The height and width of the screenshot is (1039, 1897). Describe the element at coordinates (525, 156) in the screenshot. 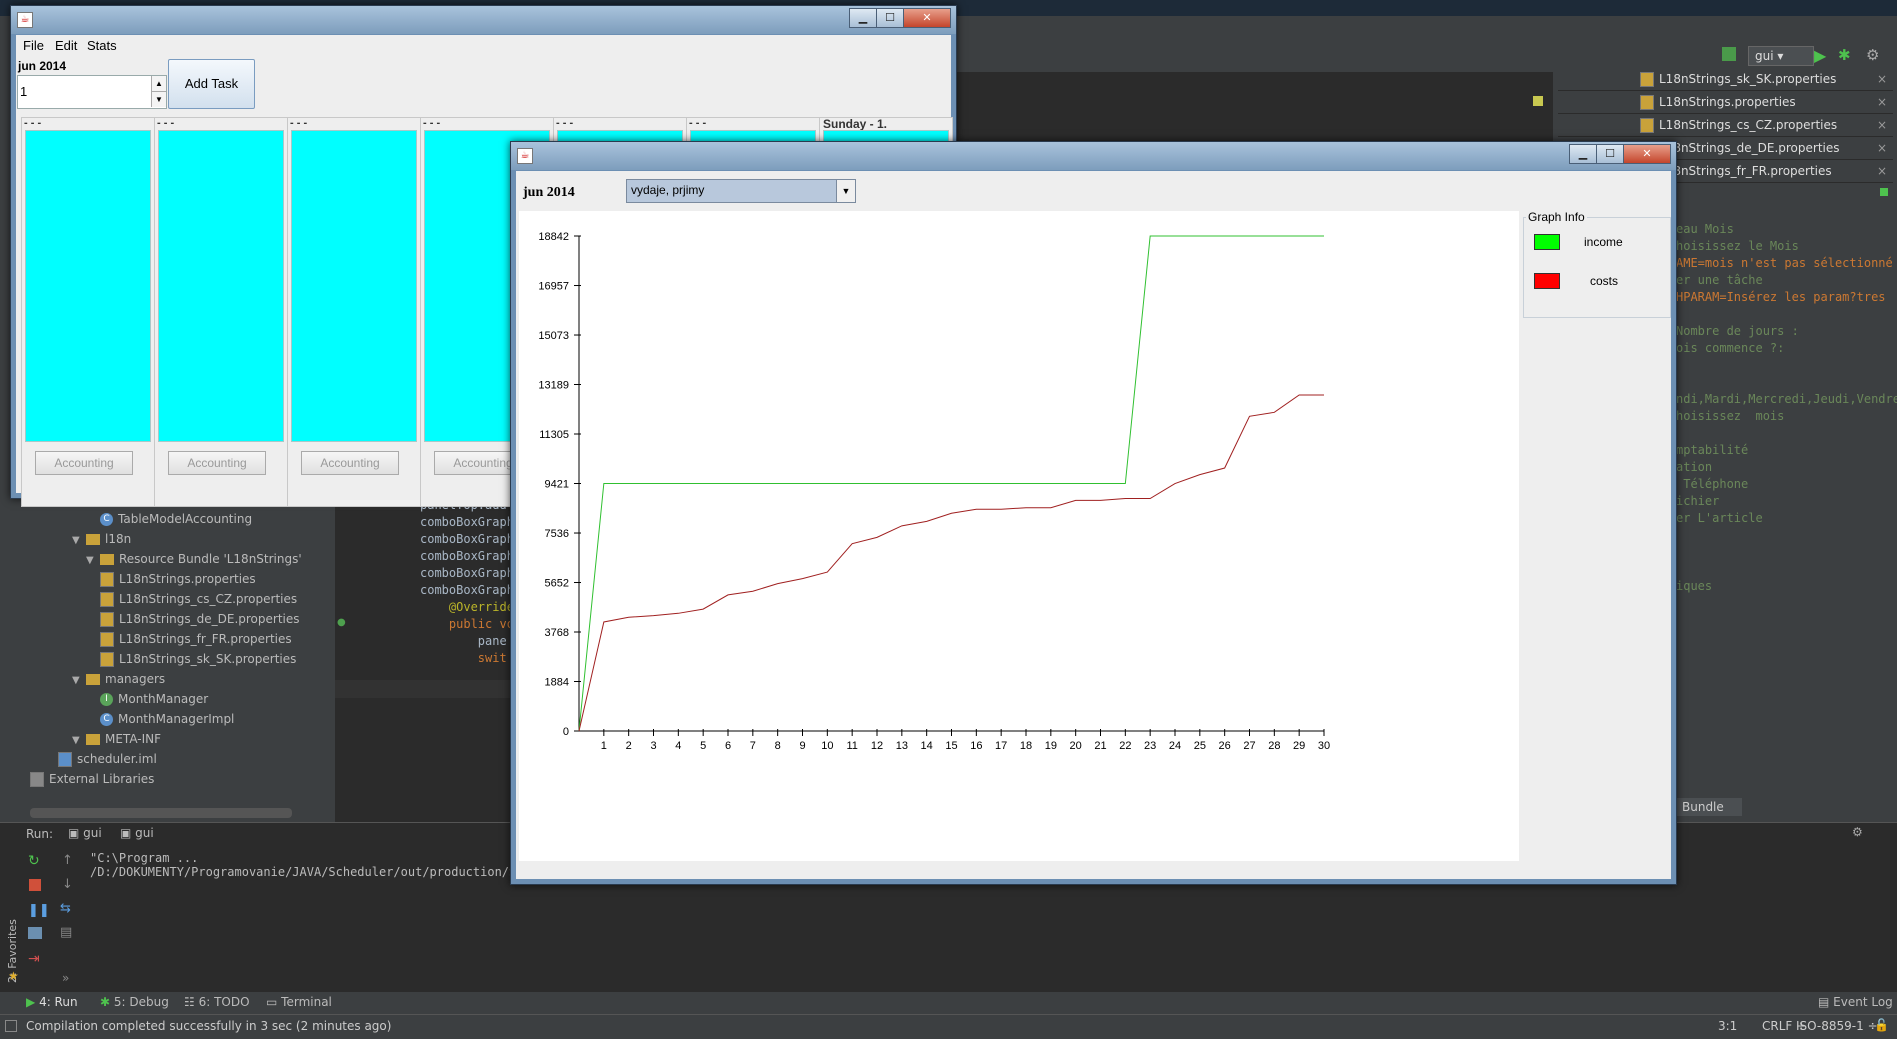

I see `java-app-icon: ☕` at that location.